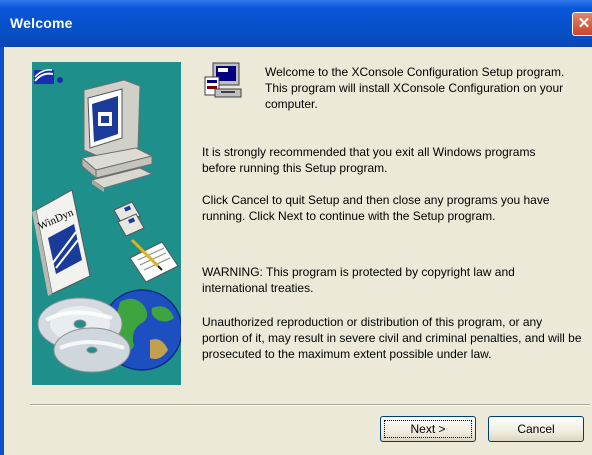 Image resolution: width=592 pixels, height=455 pixels. Describe the element at coordinates (41, 23) in the screenshot. I see `window-title: Welcome` at that location.